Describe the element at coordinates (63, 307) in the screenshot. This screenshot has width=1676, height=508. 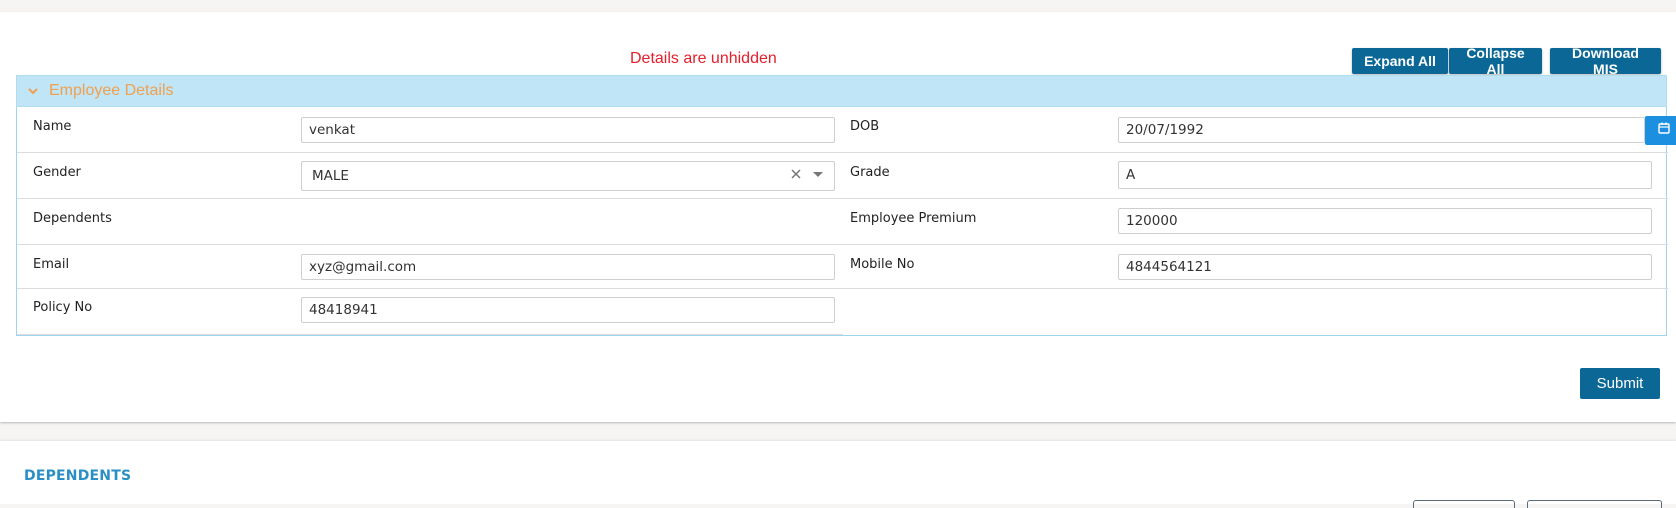
I see `policy-no-label: Policy No` at that location.